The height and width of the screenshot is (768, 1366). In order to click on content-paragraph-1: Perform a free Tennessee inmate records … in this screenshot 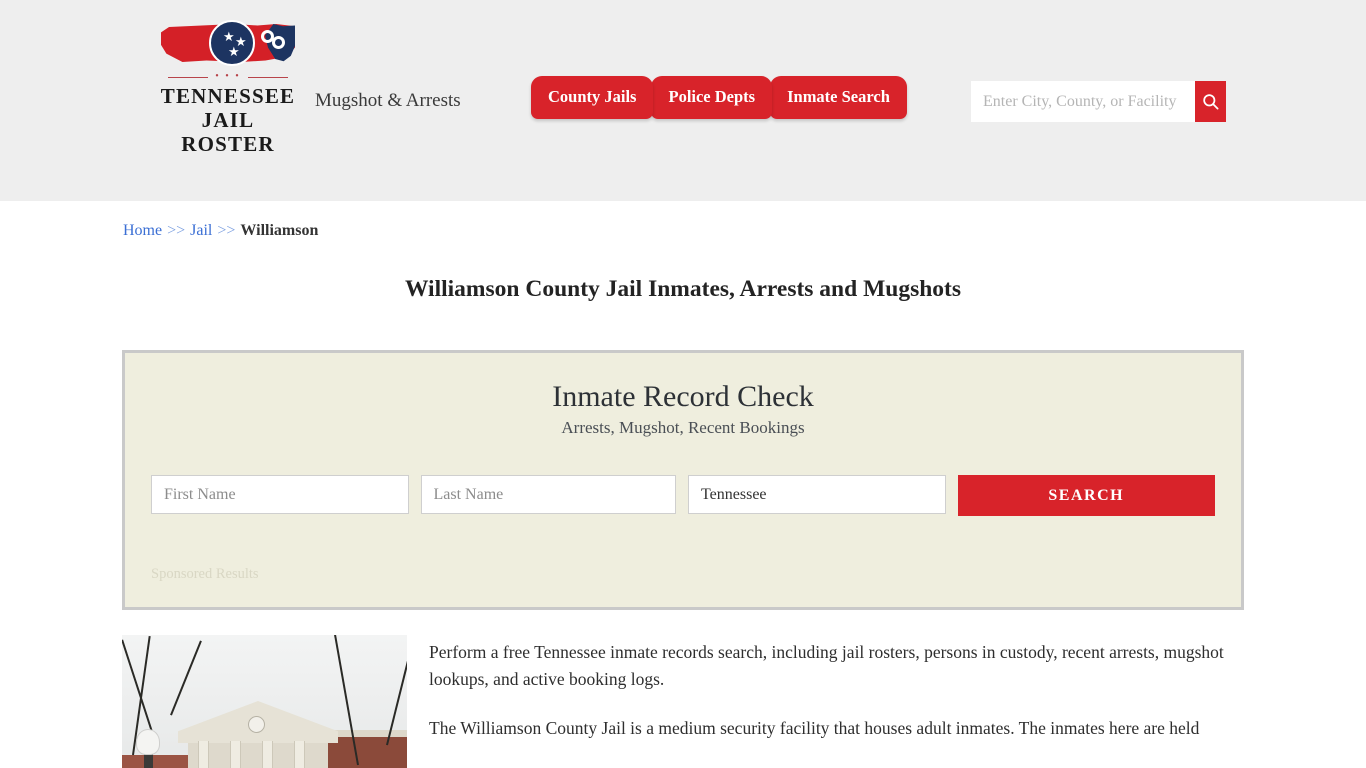, I will do `click(826, 665)`.